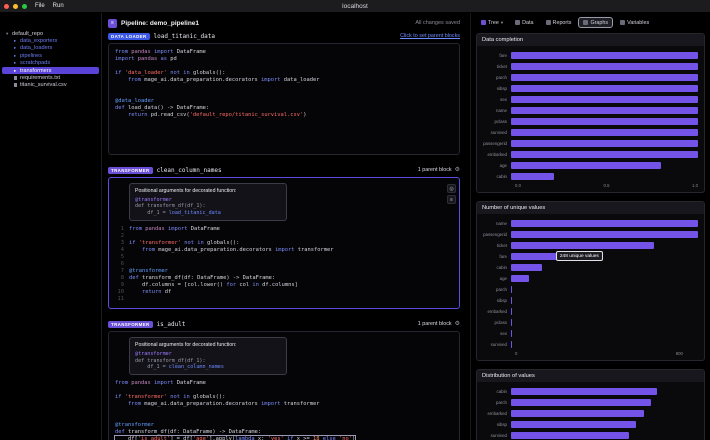 Image resolution: width=710 pixels, height=440 pixels. Describe the element at coordinates (524, 22) in the screenshot. I see `tab-data: Data` at that location.